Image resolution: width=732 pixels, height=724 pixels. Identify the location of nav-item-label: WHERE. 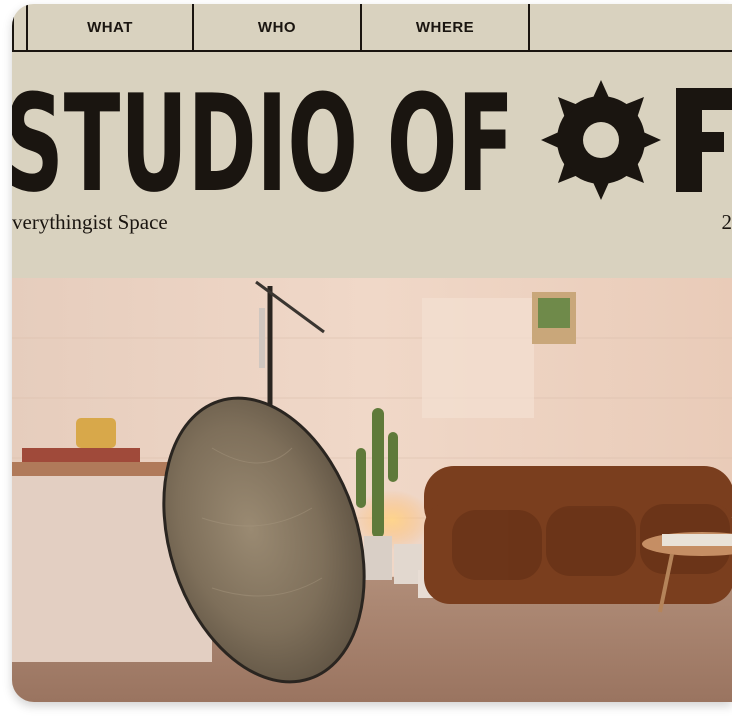
(445, 27).